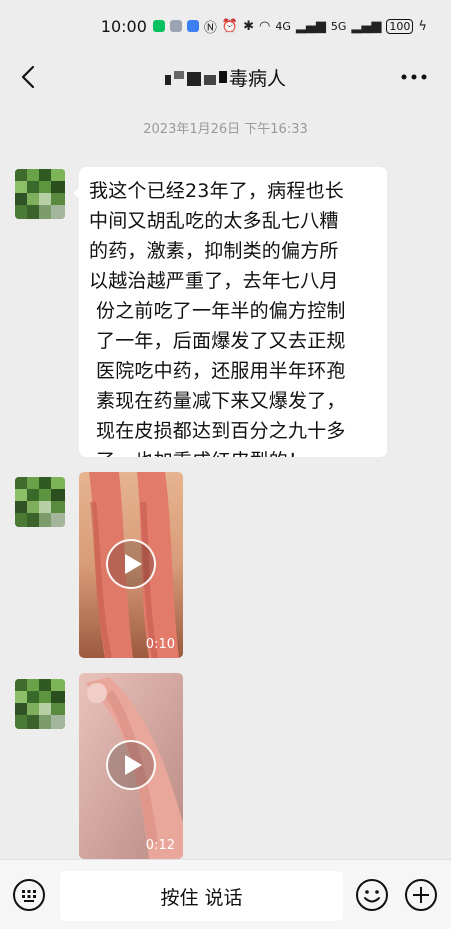  What do you see at coordinates (310, 26) in the screenshot?
I see `signal-icon: ▂▄▆` at bounding box center [310, 26].